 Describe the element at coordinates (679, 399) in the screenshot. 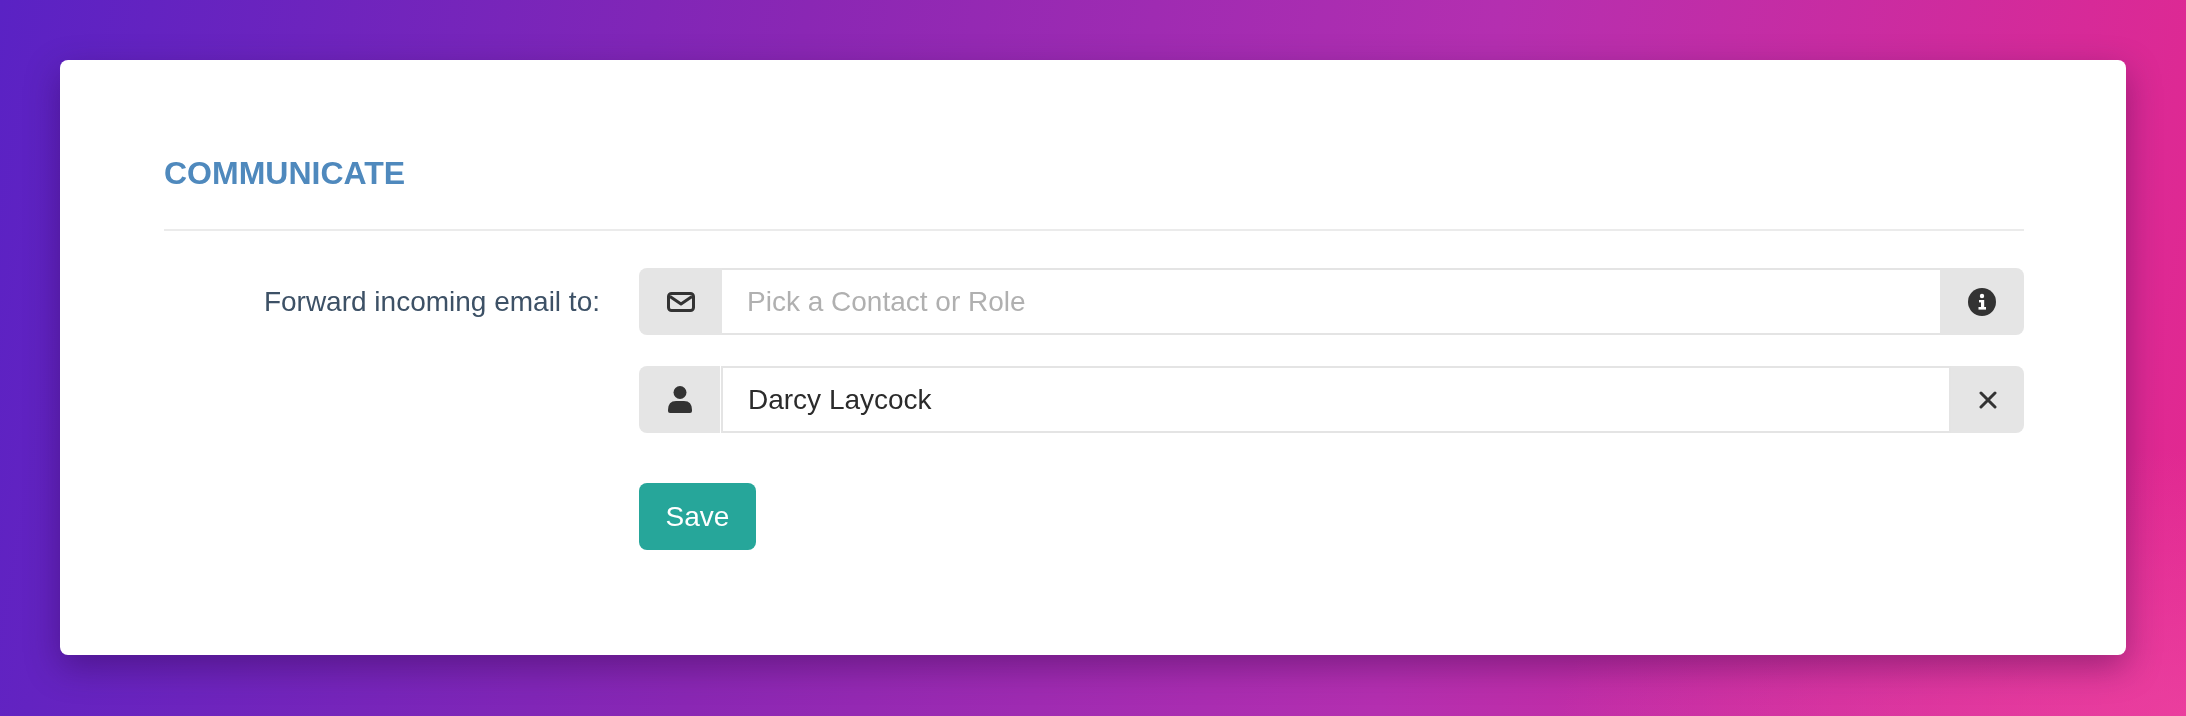

I see `person-icon` at that location.